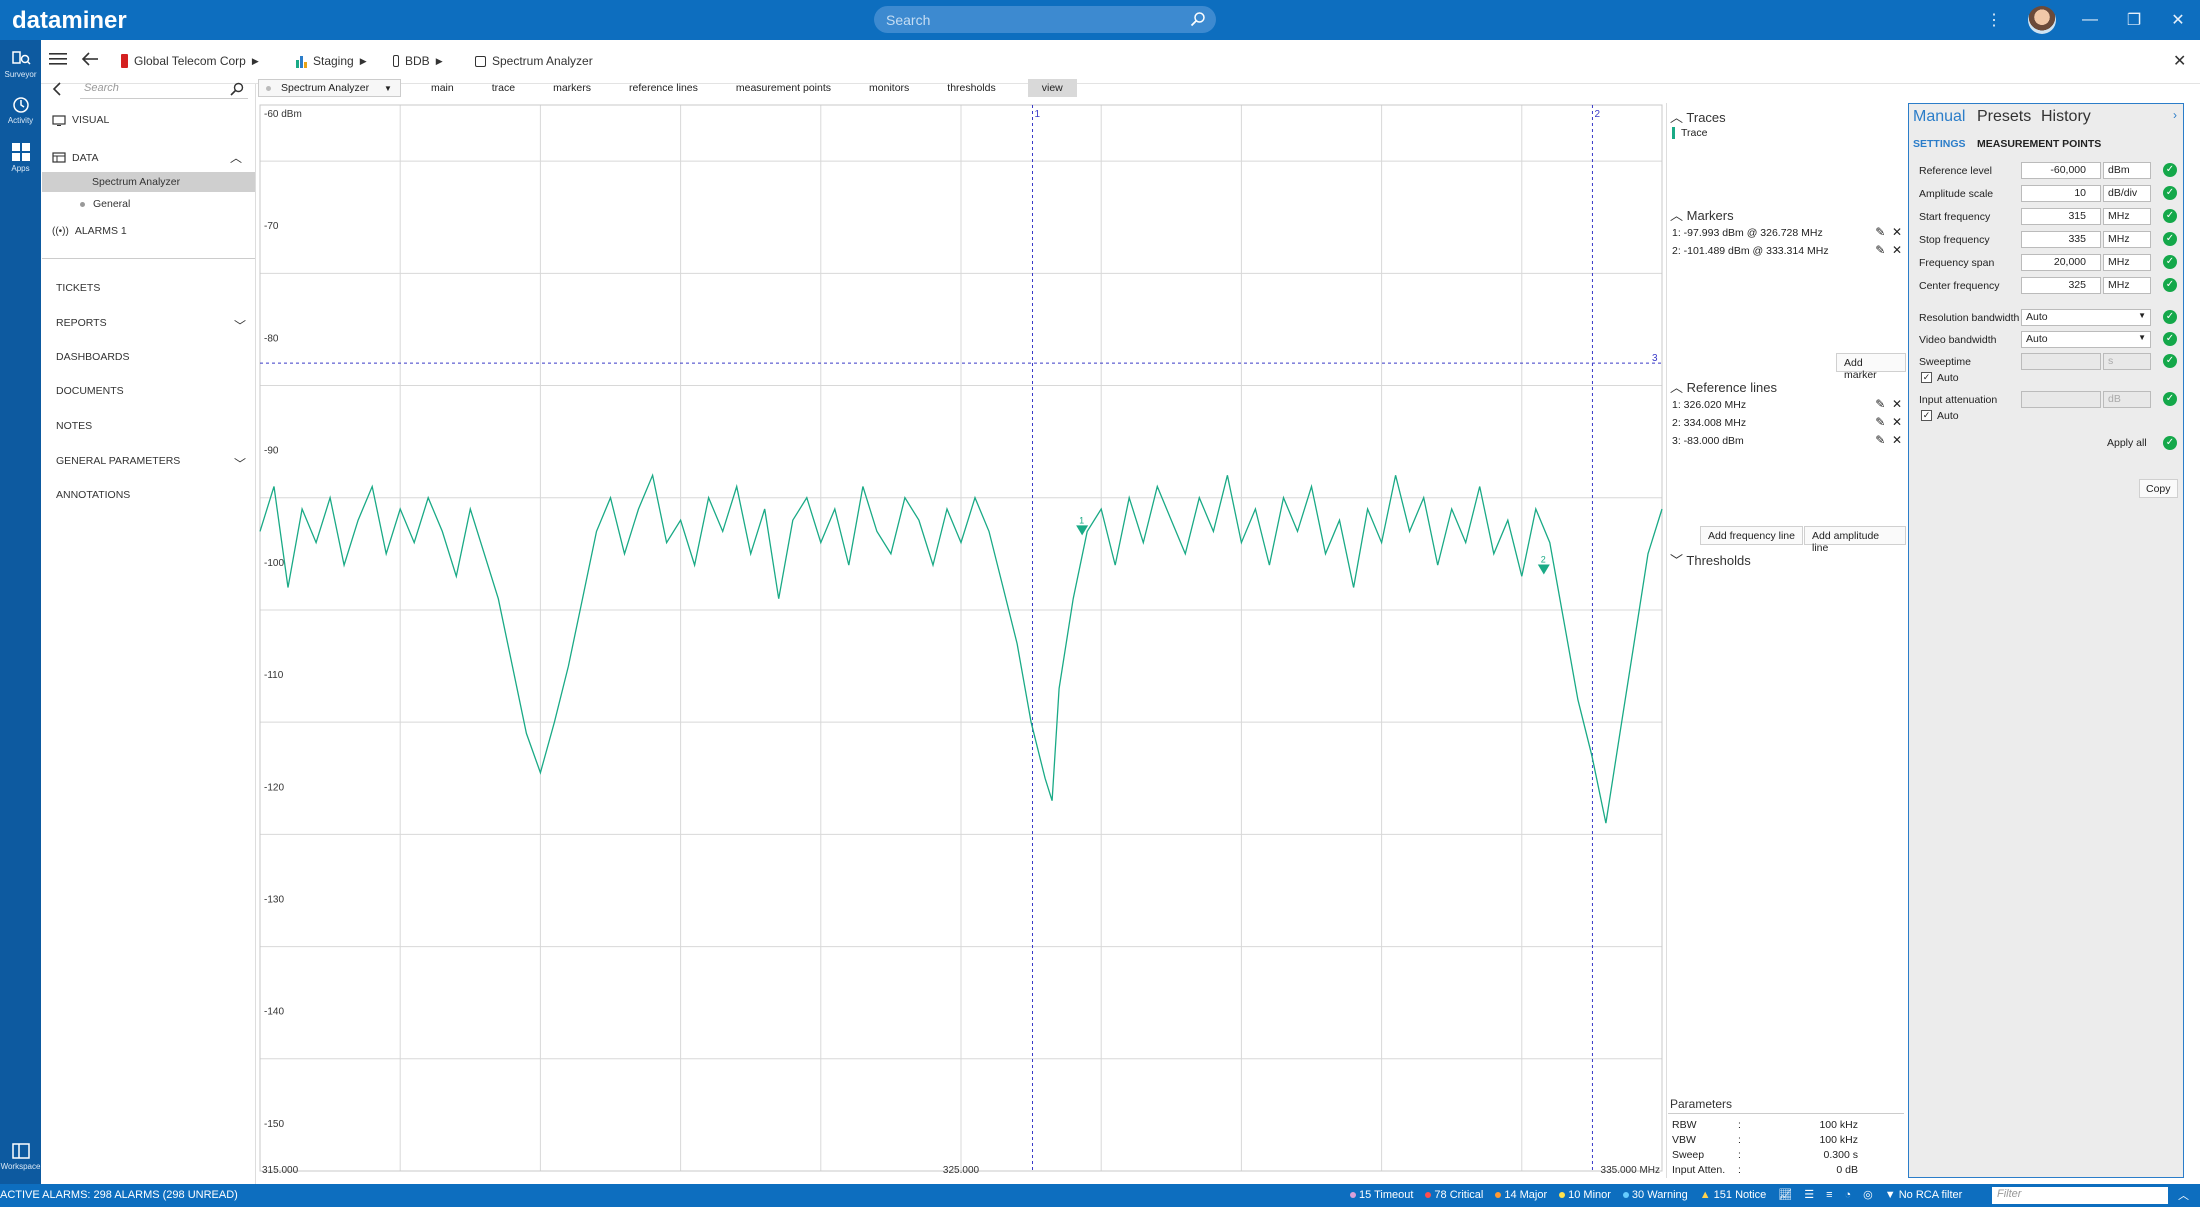 Image resolution: width=2200 pixels, height=1207 pixels. Describe the element at coordinates (2061, 170) in the screenshot. I see `setting-value-input: -60,000` at that location.